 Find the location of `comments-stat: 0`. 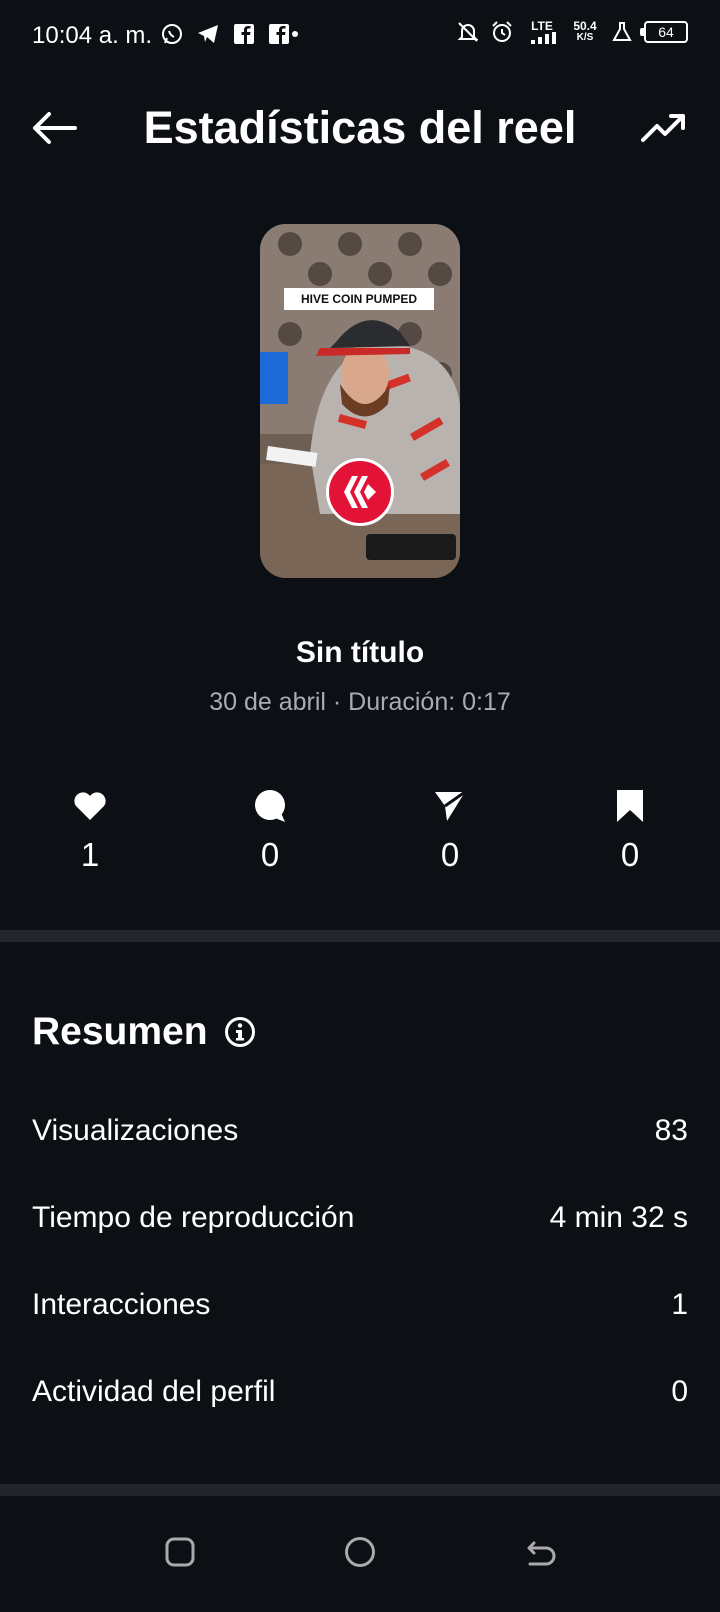

comments-stat: 0 is located at coordinates (270, 830).